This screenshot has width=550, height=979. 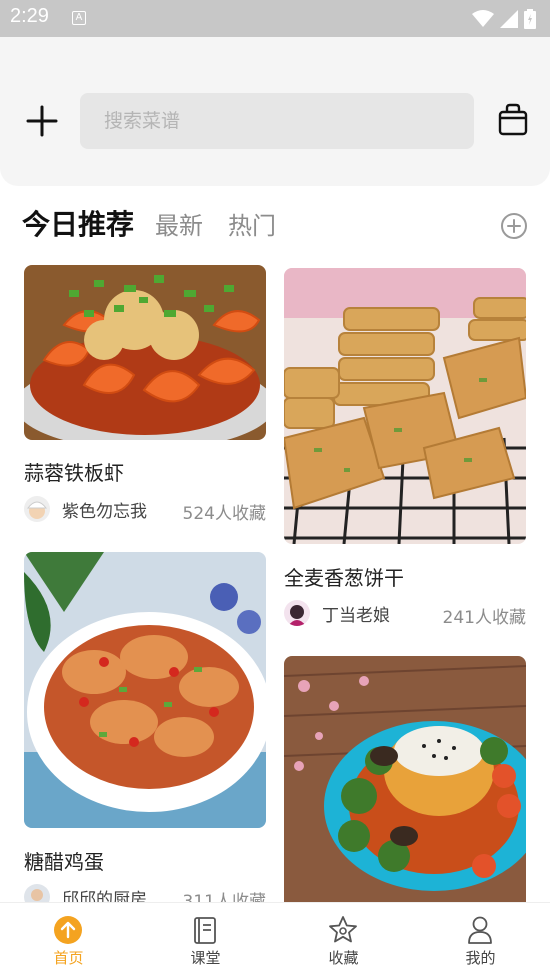 What do you see at coordinates (224, 514) in the screenshot?
I see `favorite-count: 524人收藏` at bounding box center [224, 514].